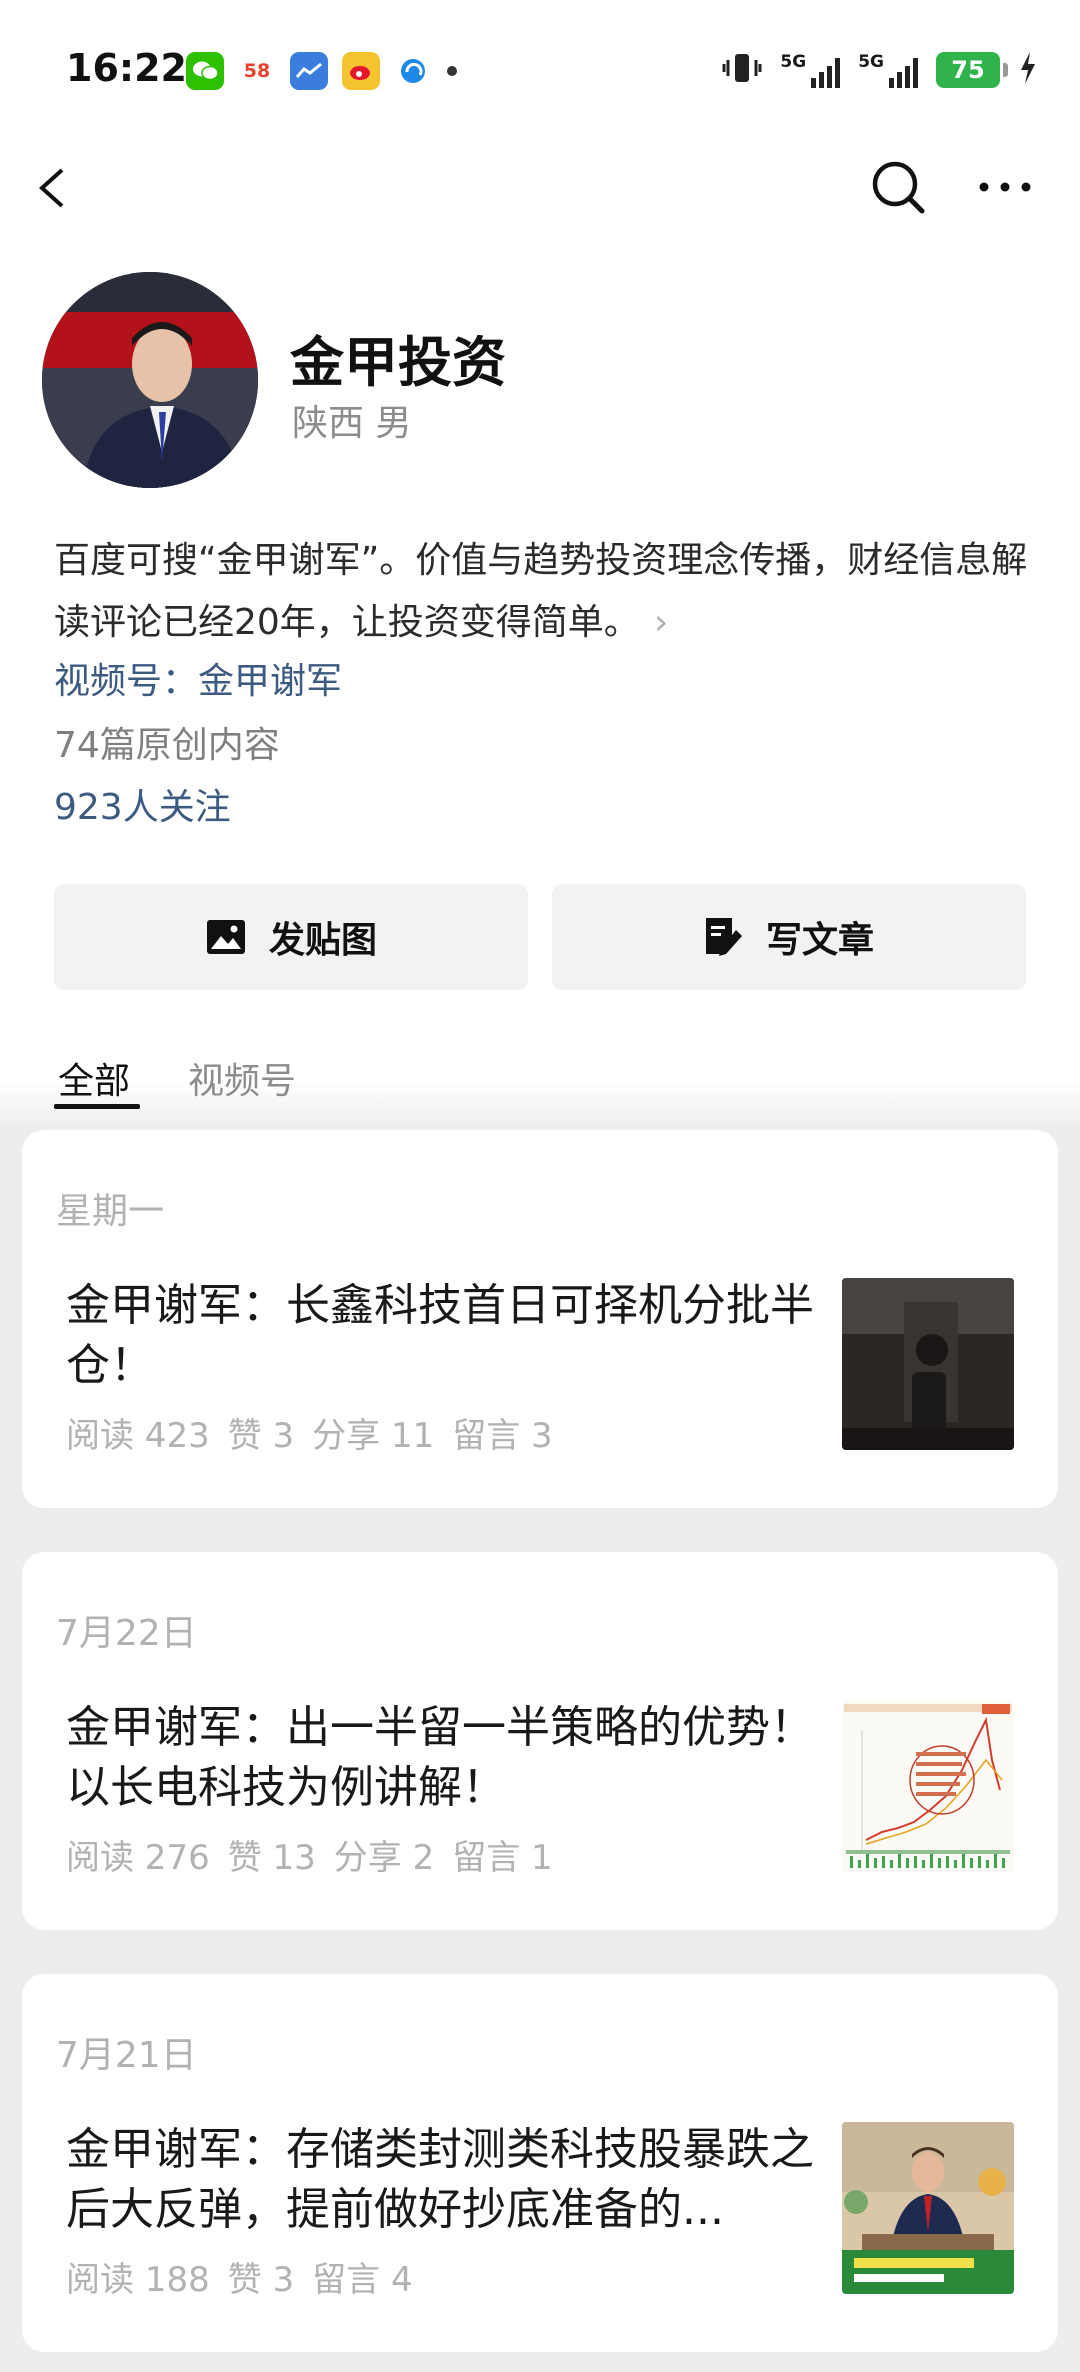 This screenshot has width=1080, height=2372. Describe the element at coordinates (126, 1633) in the screenshot. I see `article-date: 7月22日` at that location.